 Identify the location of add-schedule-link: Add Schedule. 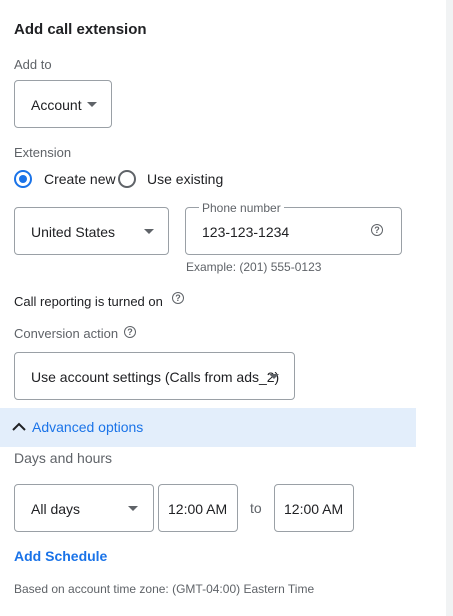
(60, 556).